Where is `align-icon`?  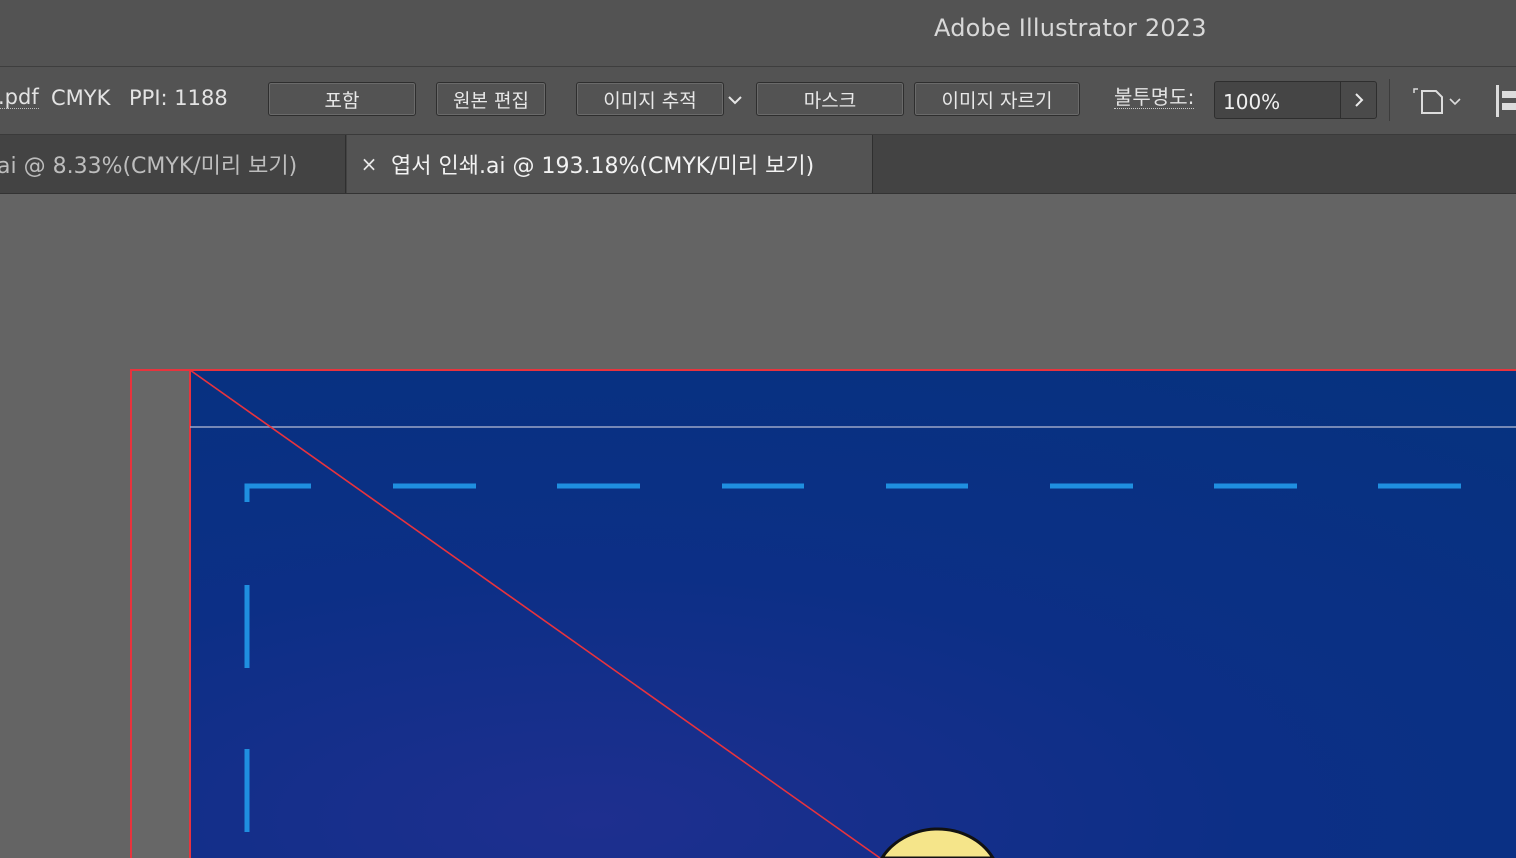
align-icon is located at coordinates (1505, 101).